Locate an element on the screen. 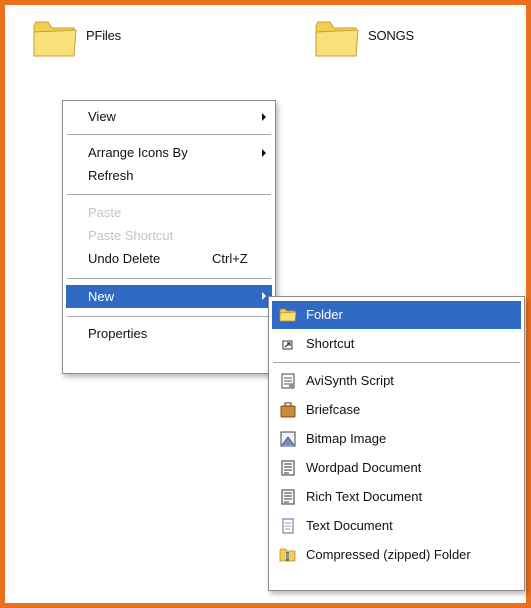 This screenshot has height=608, width=531. menu-item-undo-delete: Undo Delete Ctrl+Z is located at coordinates (169, 259).